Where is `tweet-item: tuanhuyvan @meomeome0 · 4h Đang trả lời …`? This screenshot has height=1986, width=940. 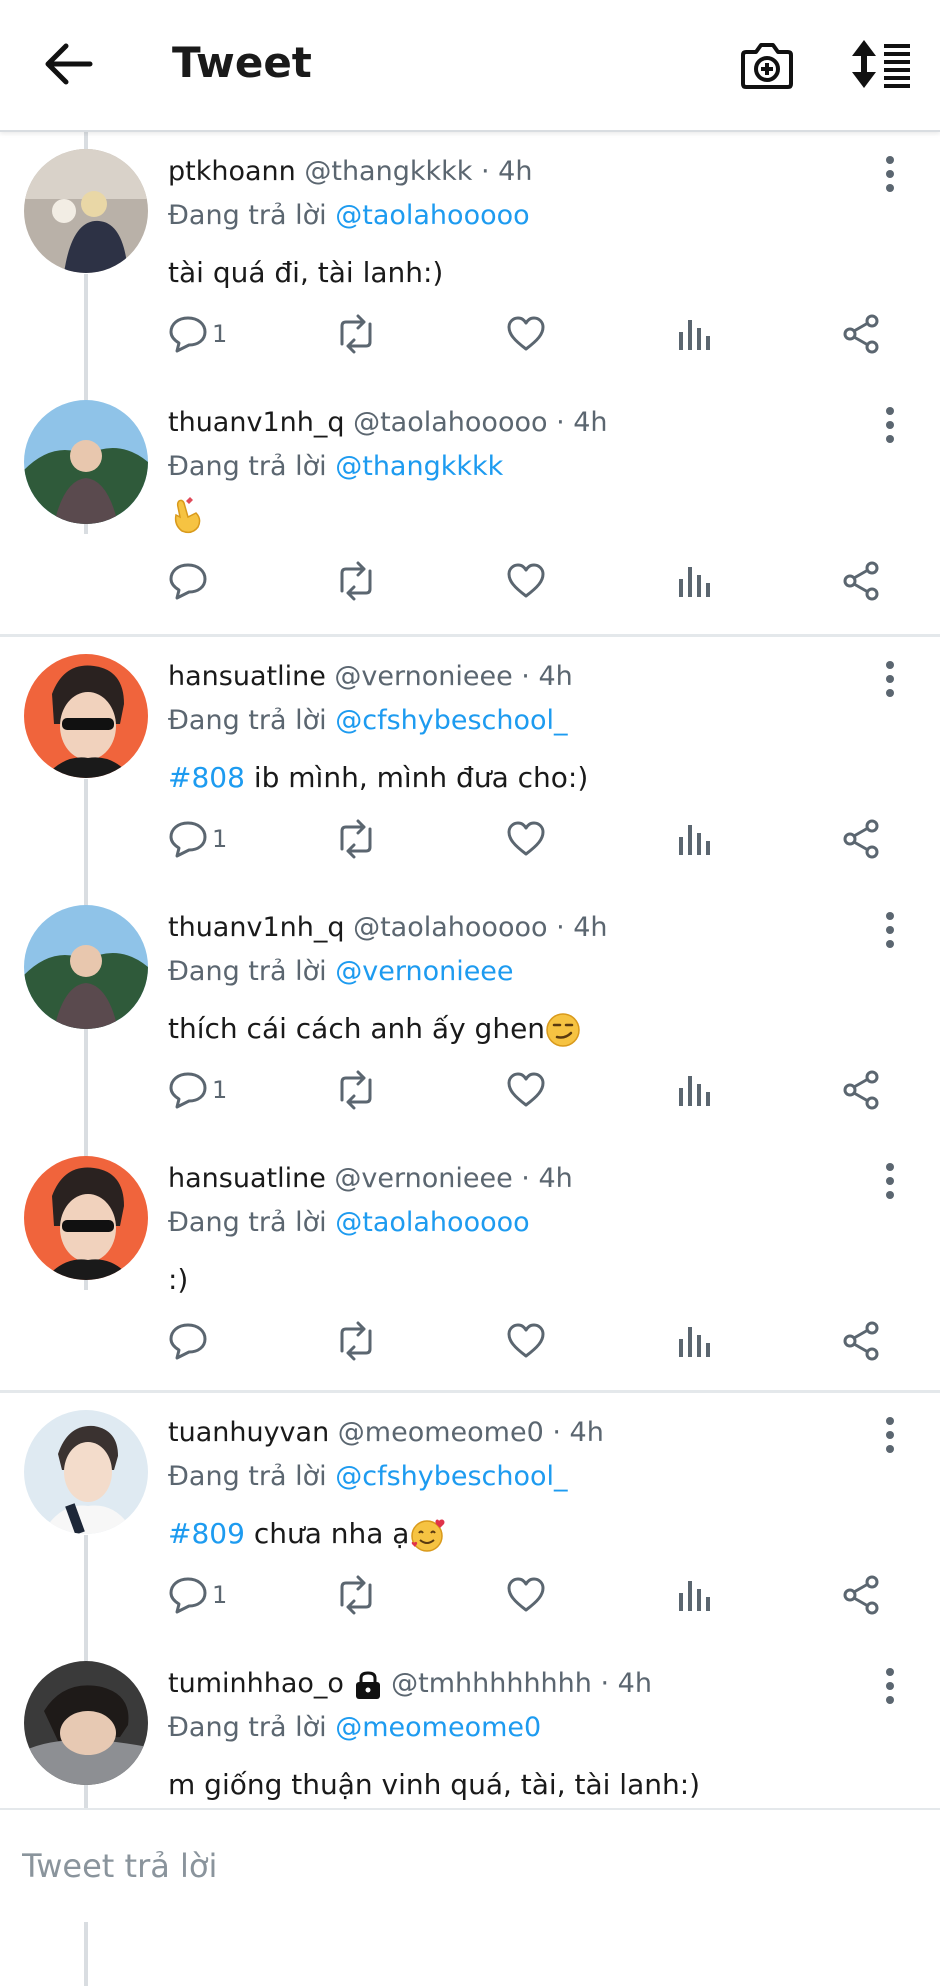
tweet-item: tuanhuyvan @meomeome0 · 4h Đang trả lời … is located at coordinates (470, 1518).